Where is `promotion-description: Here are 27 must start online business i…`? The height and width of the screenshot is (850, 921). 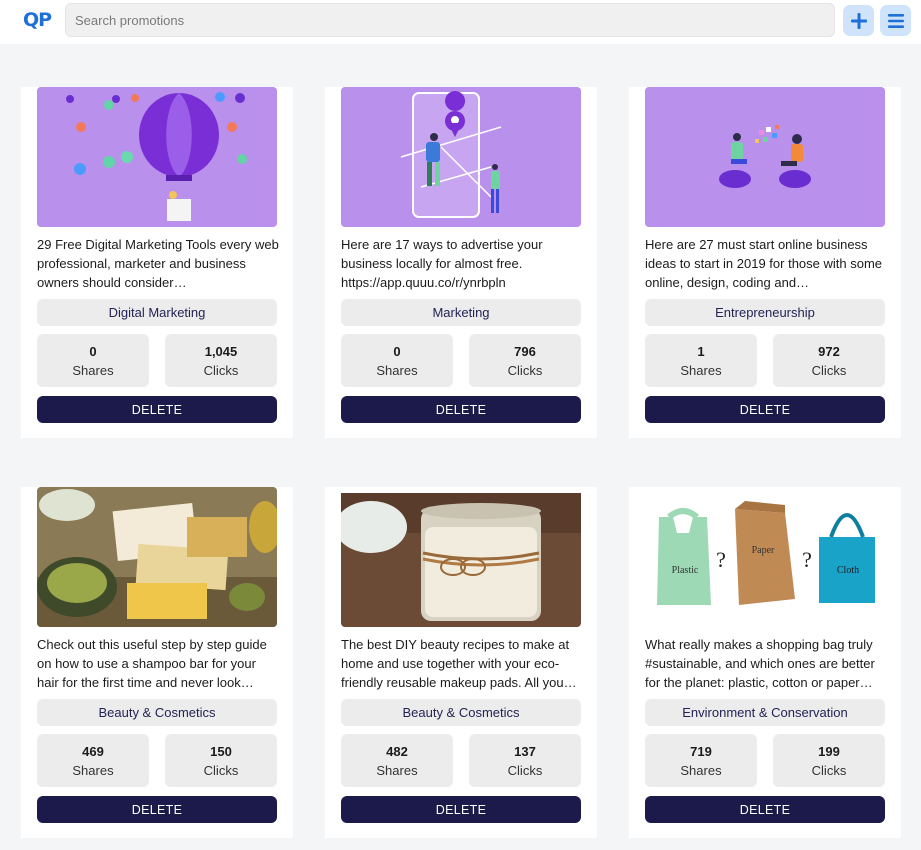
promotion-description: Here are 27 must start online business i… is located at coordinates (764, 263).